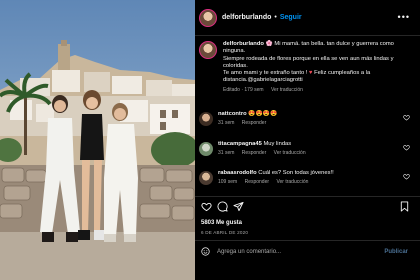 This screenshot has width=420, height=280. I want to click on comment-meta: 31 sem Responder Ver traducción, so click(306, 153).